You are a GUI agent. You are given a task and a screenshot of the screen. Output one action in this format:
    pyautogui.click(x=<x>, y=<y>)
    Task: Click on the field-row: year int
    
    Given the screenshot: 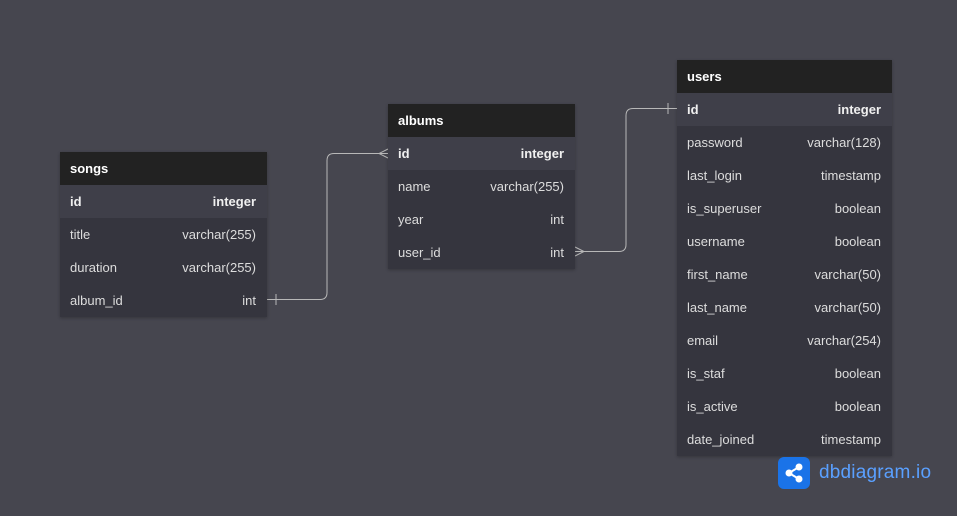 What is the action you would take?
    pyautogui.click(x=481, y=219)
    